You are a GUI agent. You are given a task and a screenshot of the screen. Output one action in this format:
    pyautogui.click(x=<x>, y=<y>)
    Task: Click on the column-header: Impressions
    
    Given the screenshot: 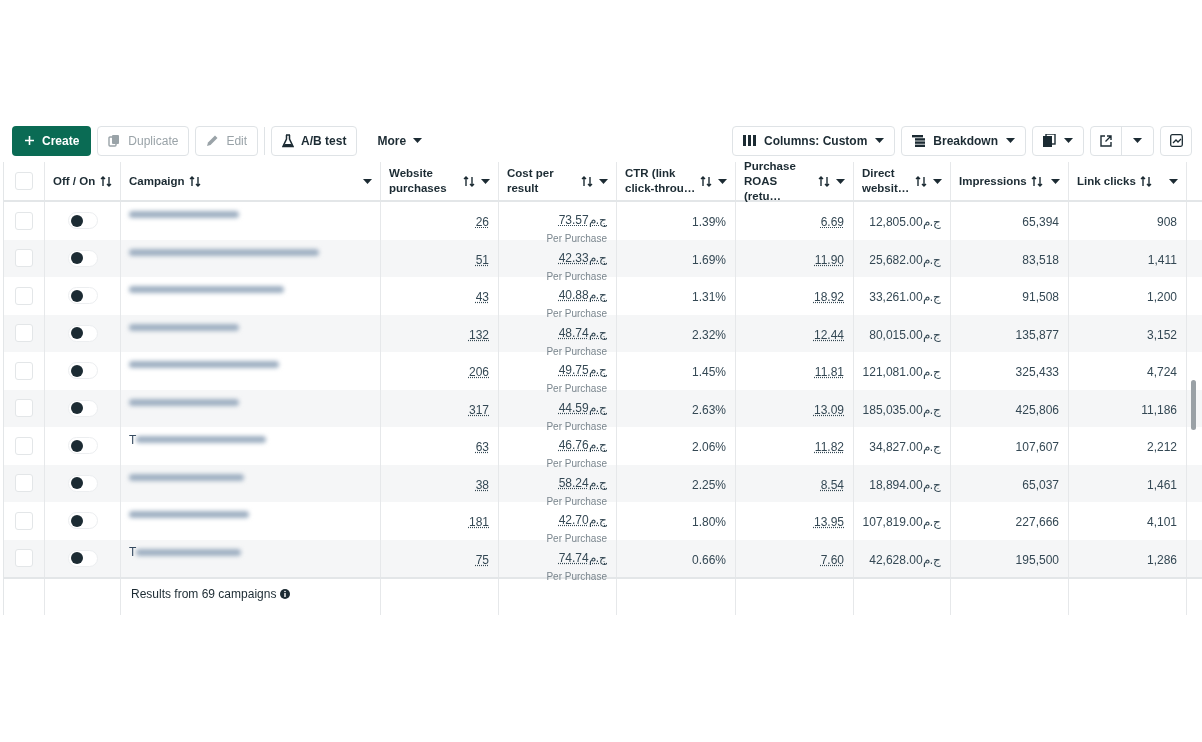 What is the action you would take?
    pyautogui.click(x=993, y=181)
    